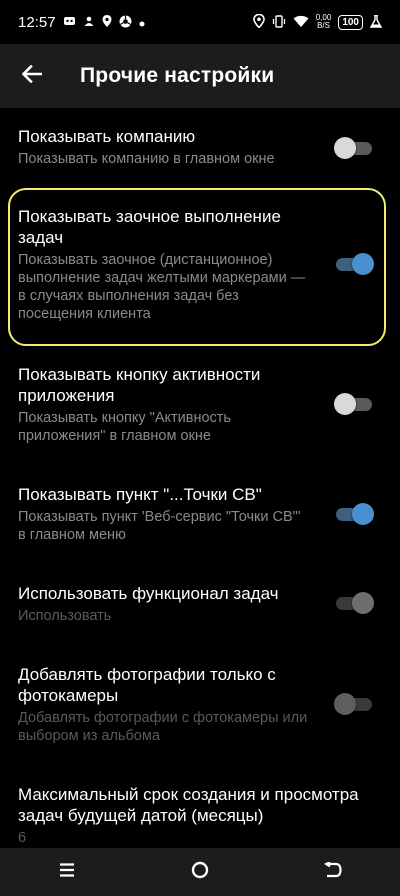 The image size is (400, 896). I want to click on status-bar: 12:57 0,00 B/S 100, so click(200, 22).